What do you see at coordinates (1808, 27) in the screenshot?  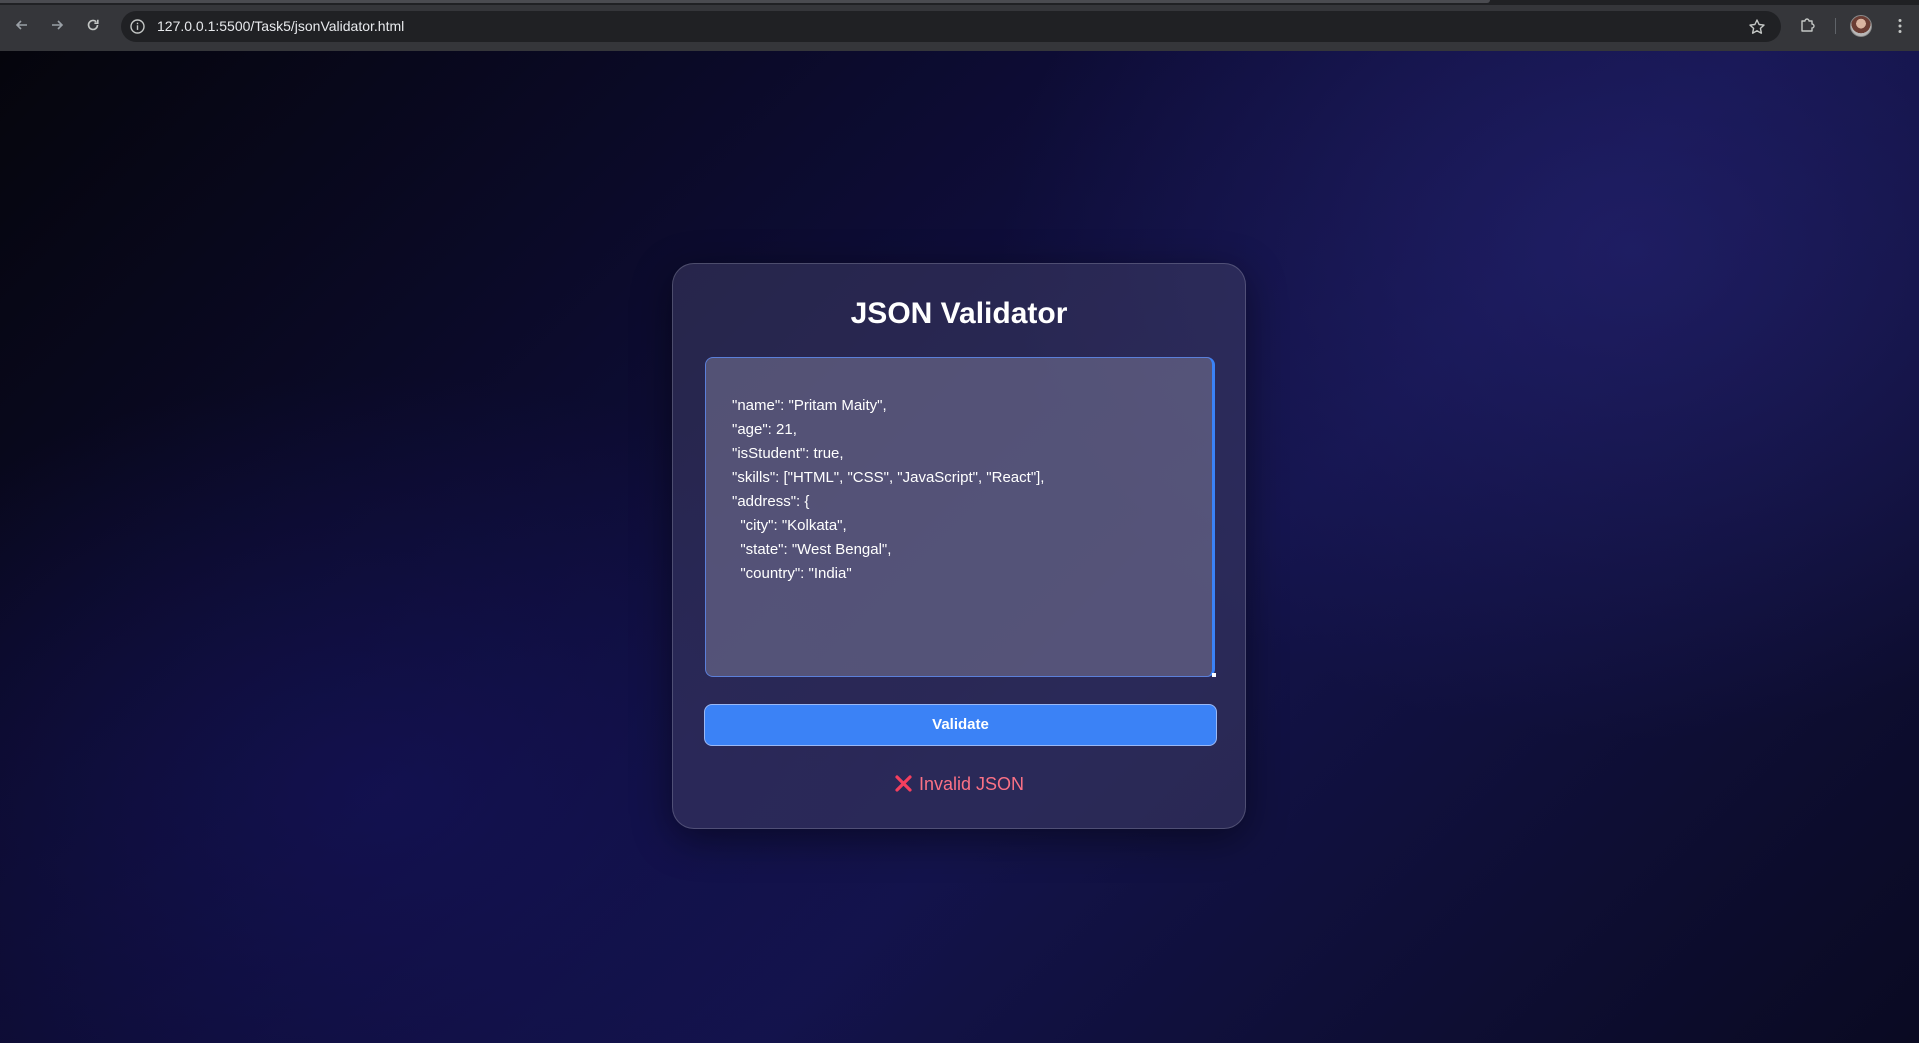 I see `puzzle-icon` at bounding box center [1808, 27].